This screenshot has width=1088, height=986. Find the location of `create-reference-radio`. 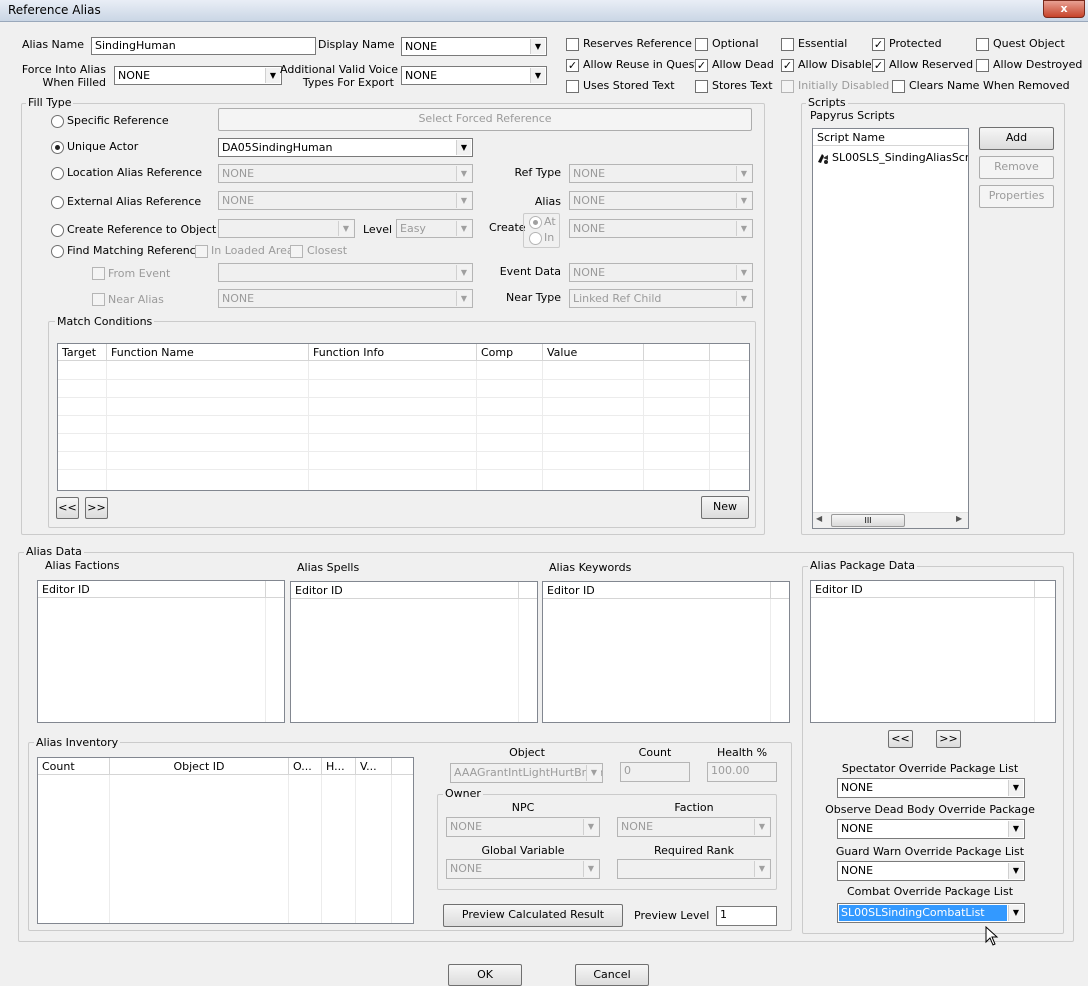

create-reference-radio is located at coordinates (57, 230).